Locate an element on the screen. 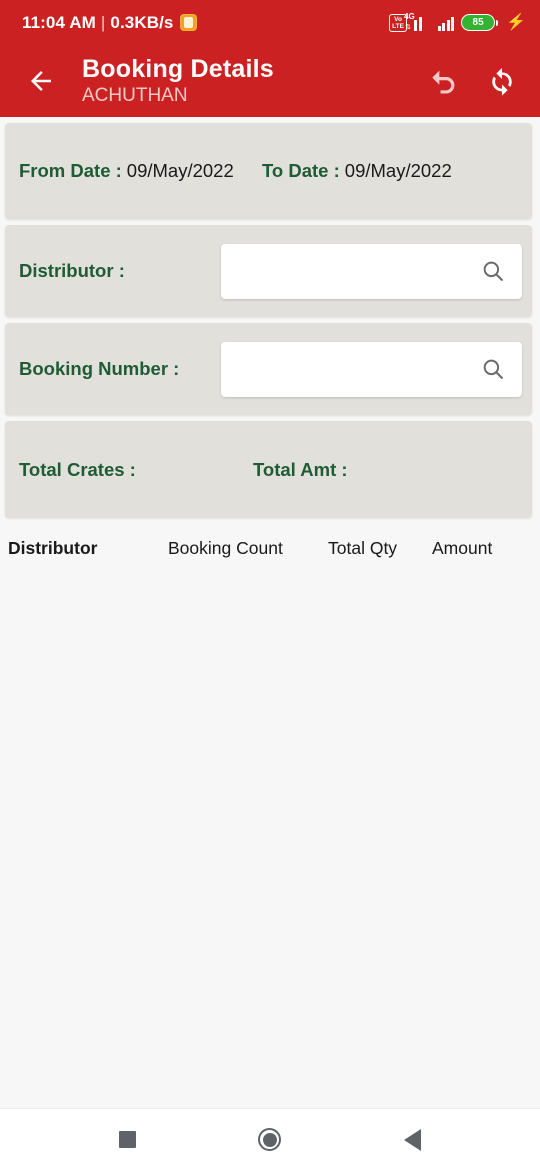  system-back-button is located at coordinates (413, 1140).